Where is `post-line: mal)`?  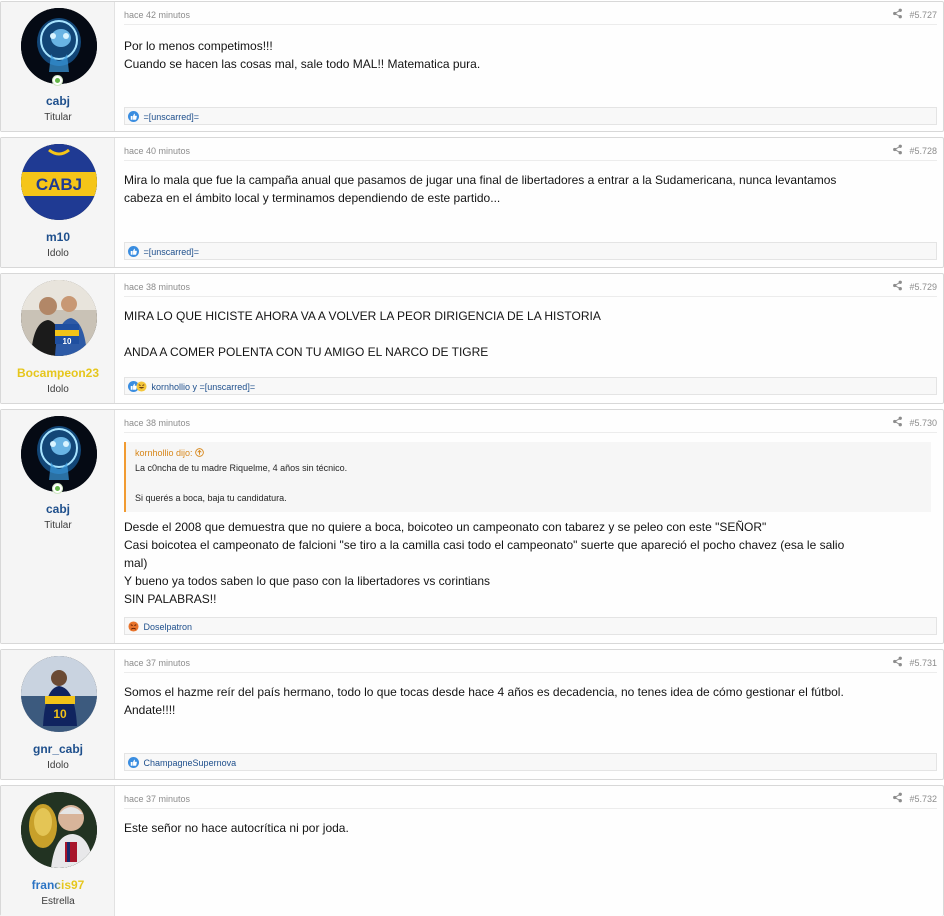 post-line: mal) is located at coordinates (136, 563).